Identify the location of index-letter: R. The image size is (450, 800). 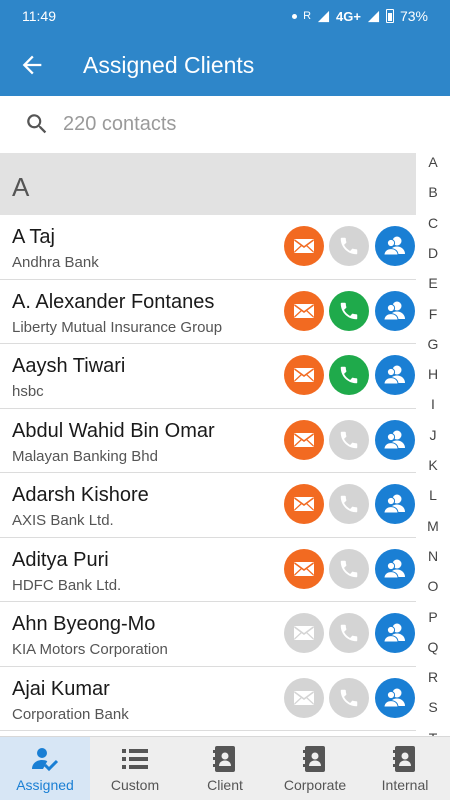
(433, 677).